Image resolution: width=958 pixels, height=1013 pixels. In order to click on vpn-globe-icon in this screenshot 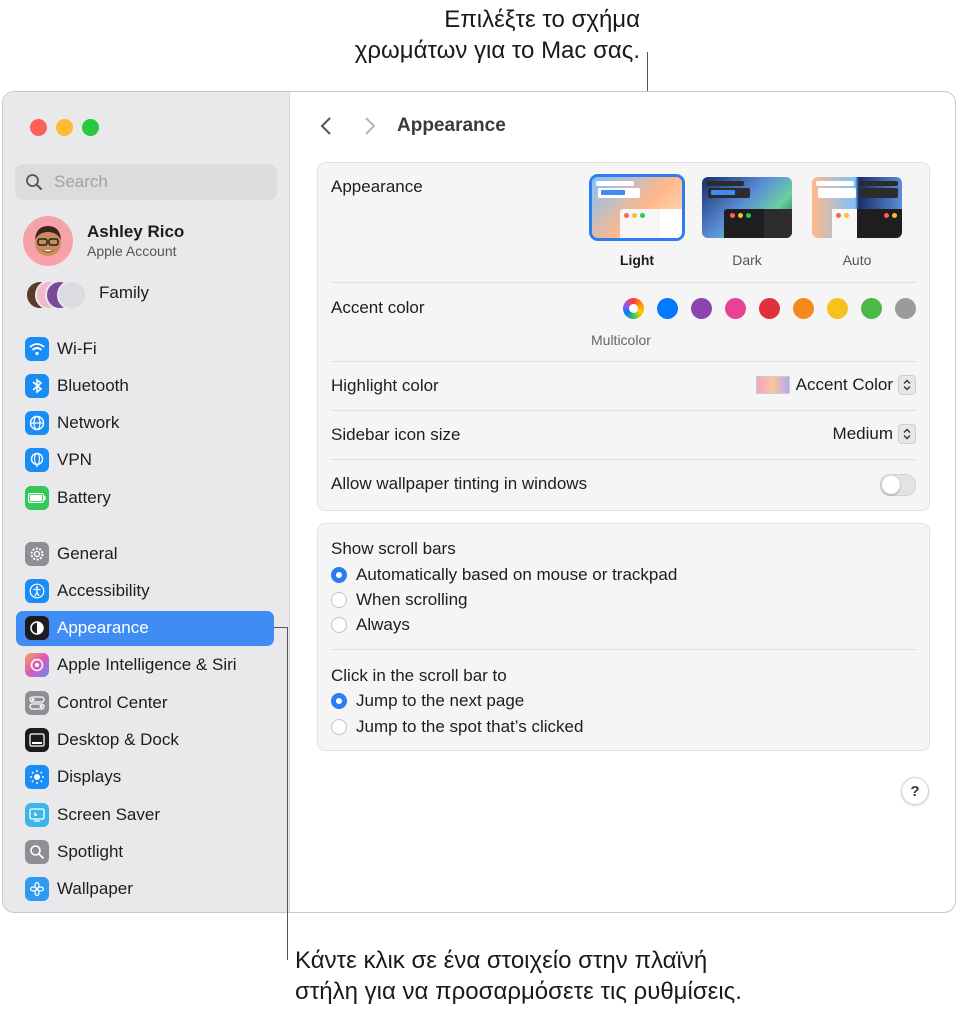, I will do `click(37, 460)`.